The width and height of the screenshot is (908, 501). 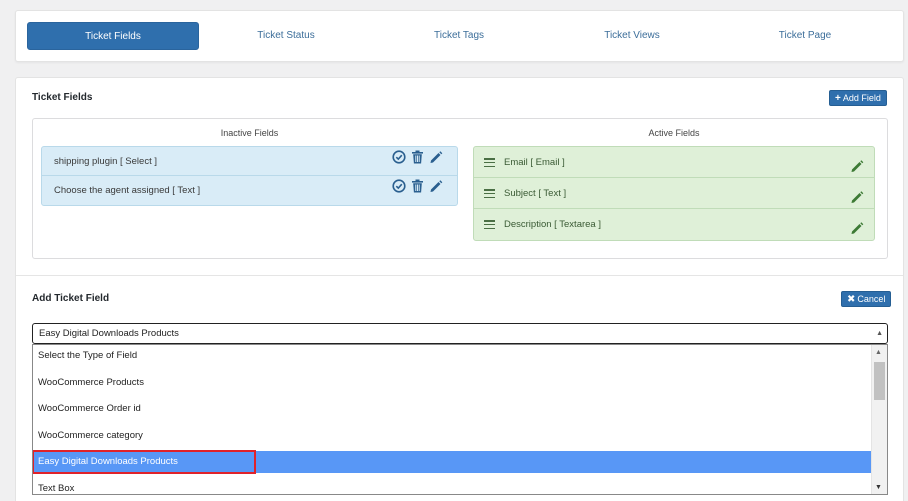 What do you see at coordinates (452, 486) in the screenshot?
I see `dropdown-option: Text Box` at bounding box center [452, 486].